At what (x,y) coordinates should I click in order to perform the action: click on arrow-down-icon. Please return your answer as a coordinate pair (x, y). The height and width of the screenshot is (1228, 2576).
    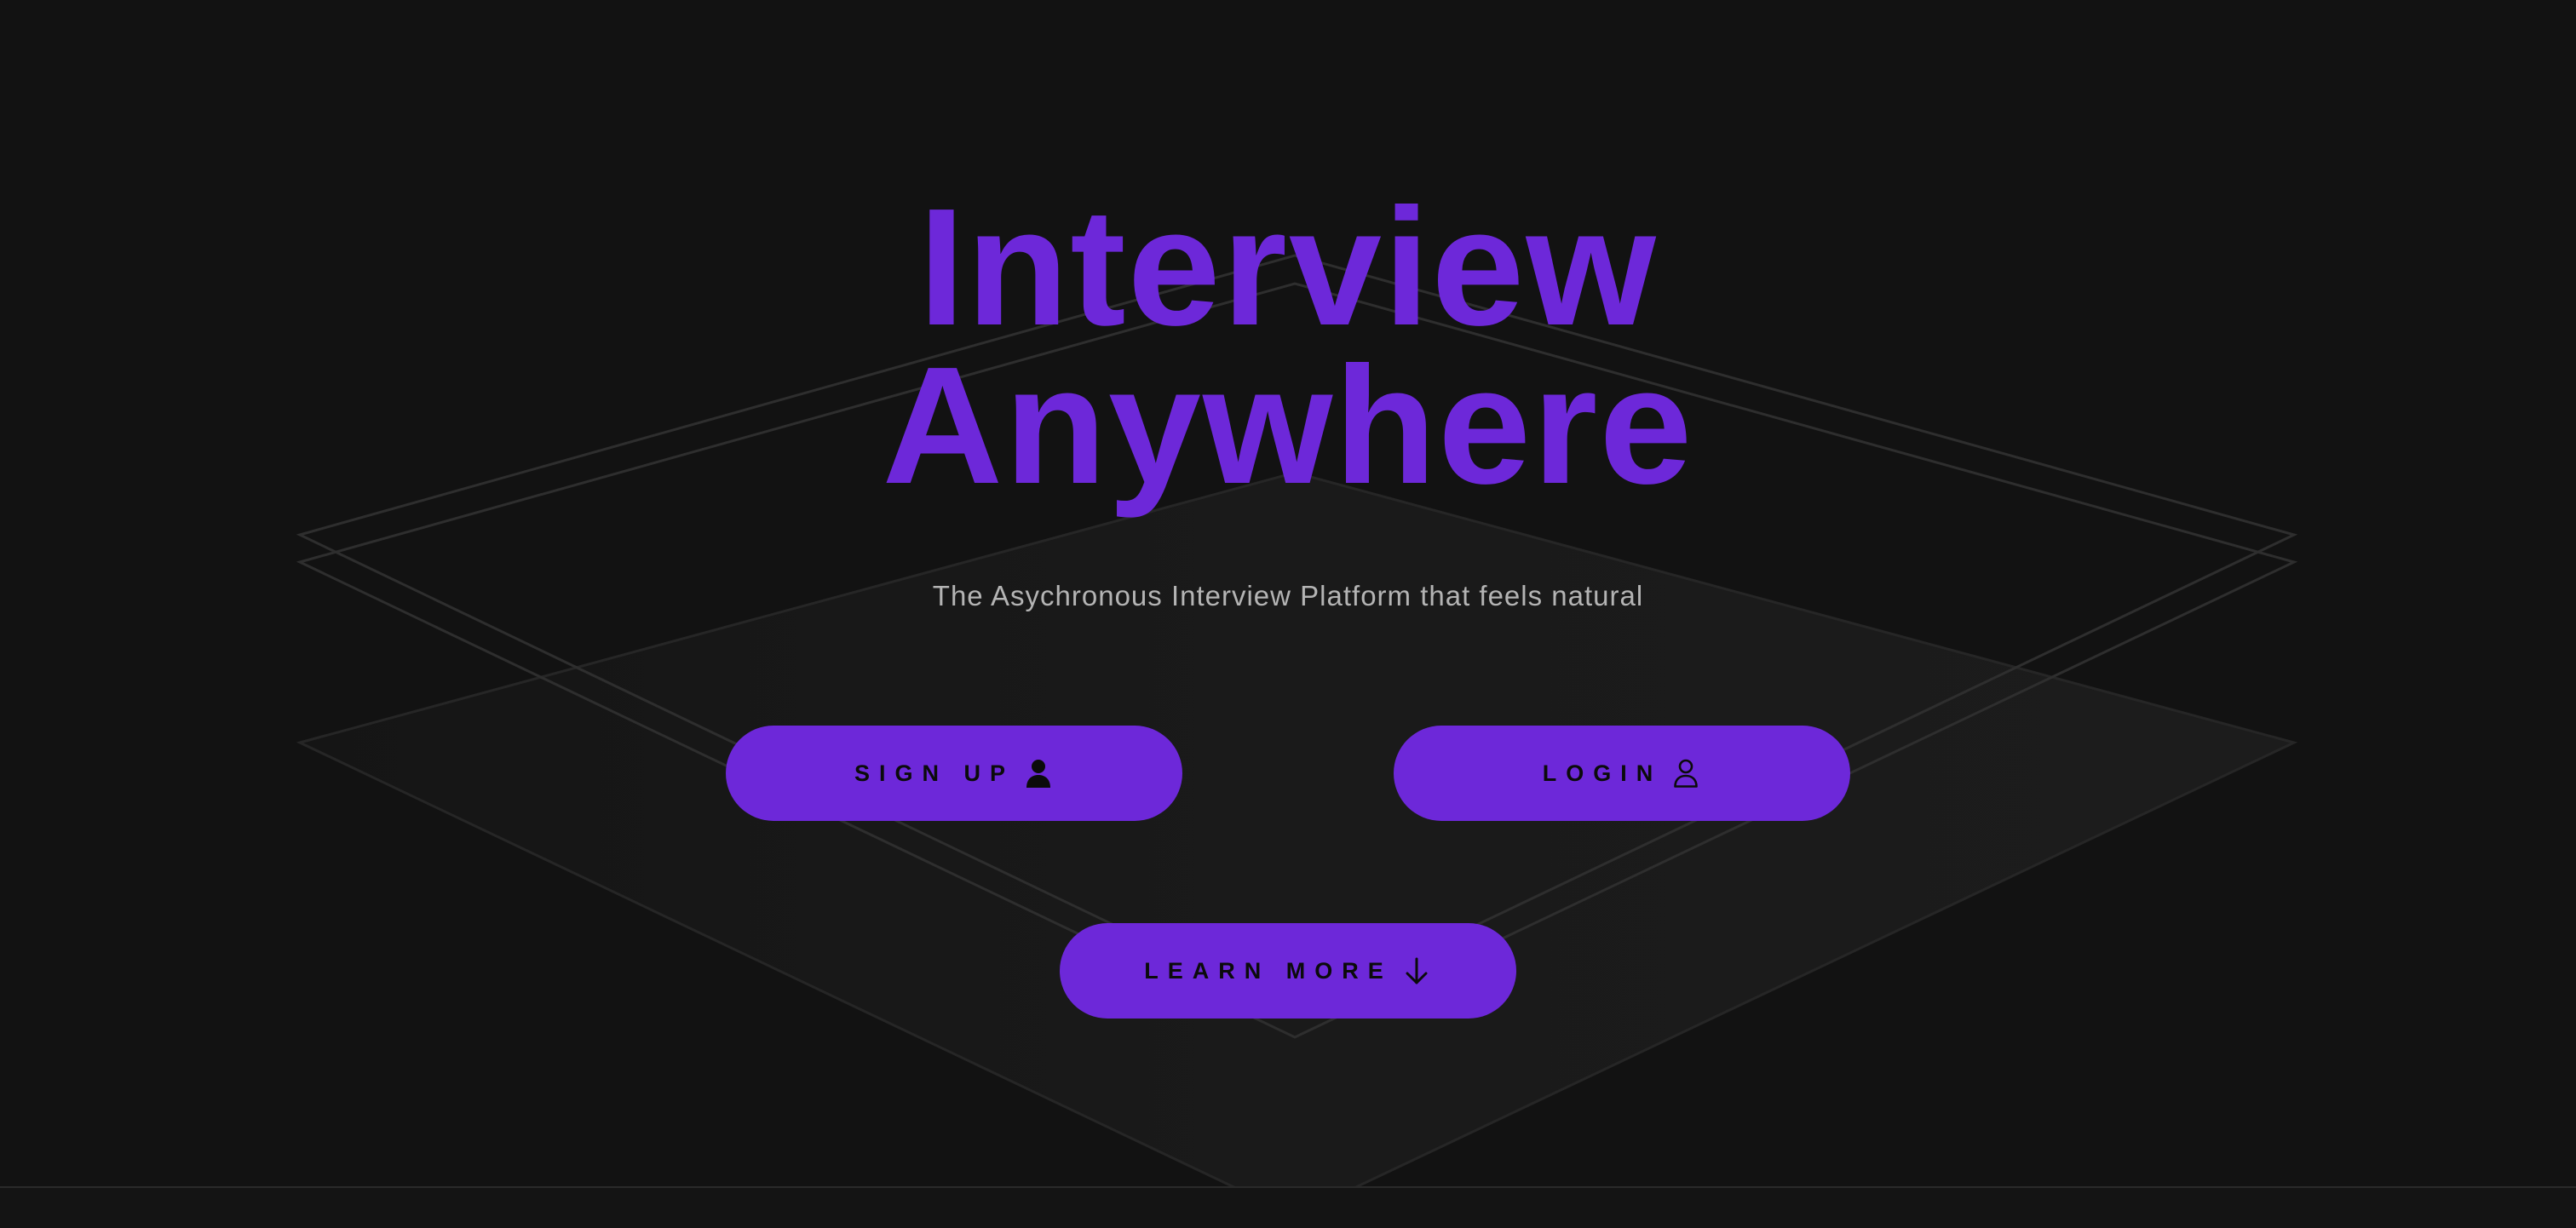
    Looking at the image, I should click on (1417, 971).